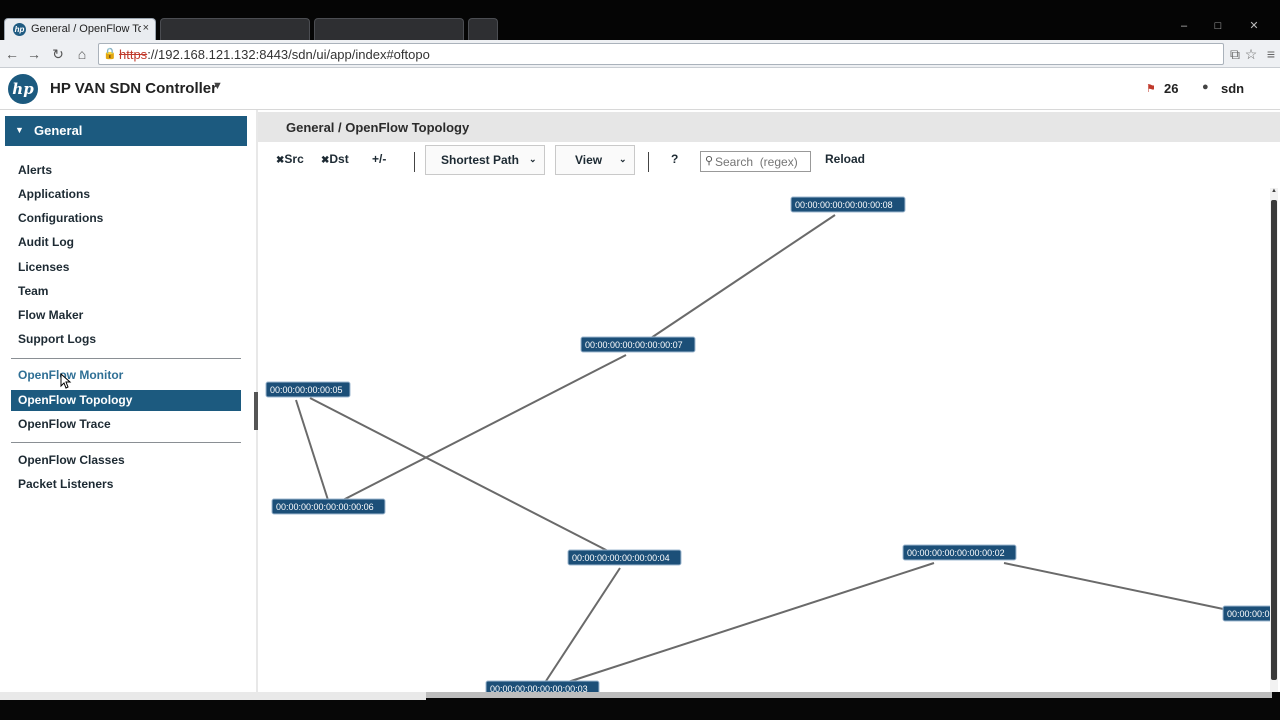  I want to click on maximize-icon: □, so click(1218, 26).